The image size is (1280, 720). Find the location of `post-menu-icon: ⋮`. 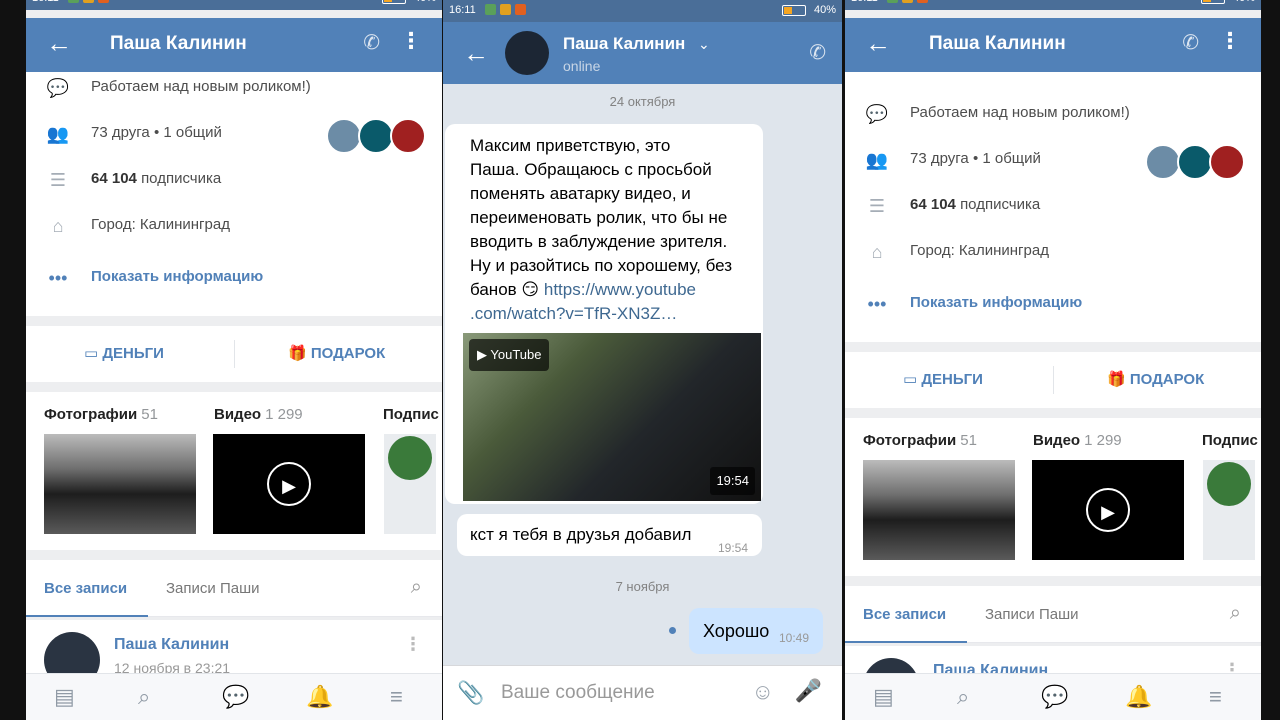

post-menu-icon: ⋮ is located at coordinates (413, 644).